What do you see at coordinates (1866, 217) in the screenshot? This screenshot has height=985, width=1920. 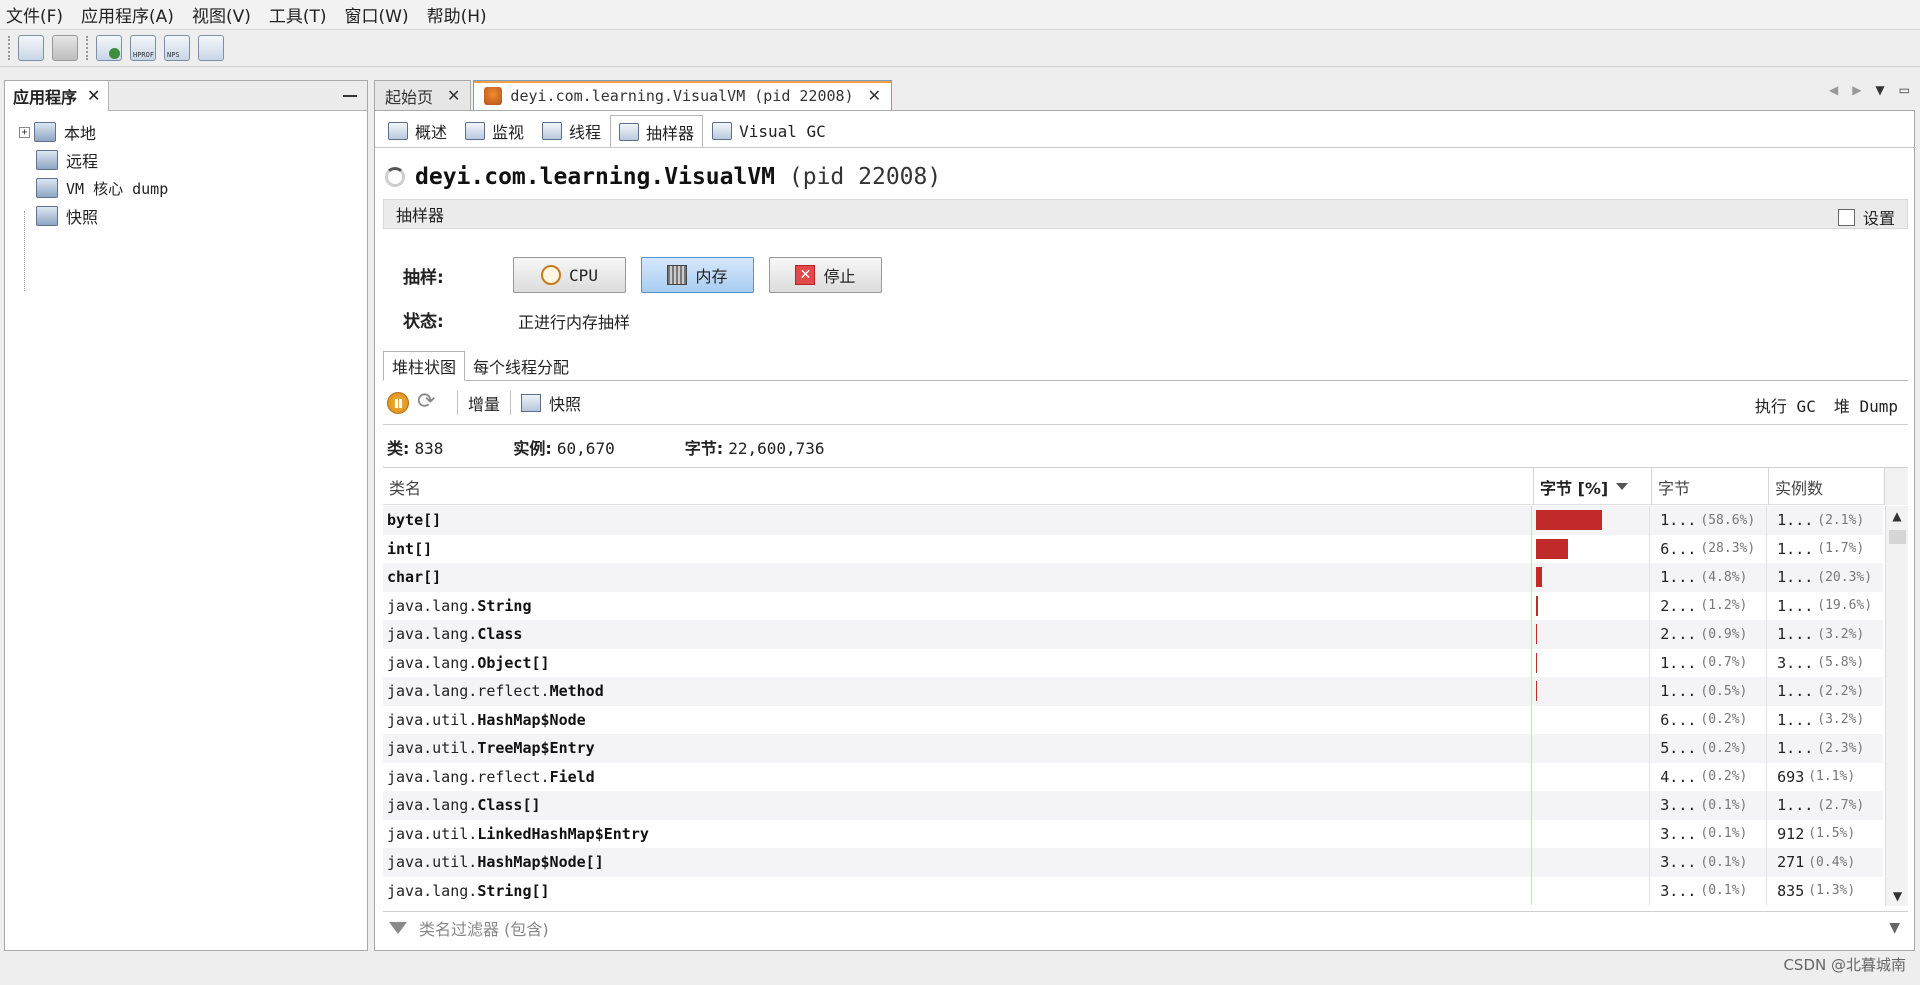 I see `settings-checkbox: 设置` at bounding box center [1866, 217].